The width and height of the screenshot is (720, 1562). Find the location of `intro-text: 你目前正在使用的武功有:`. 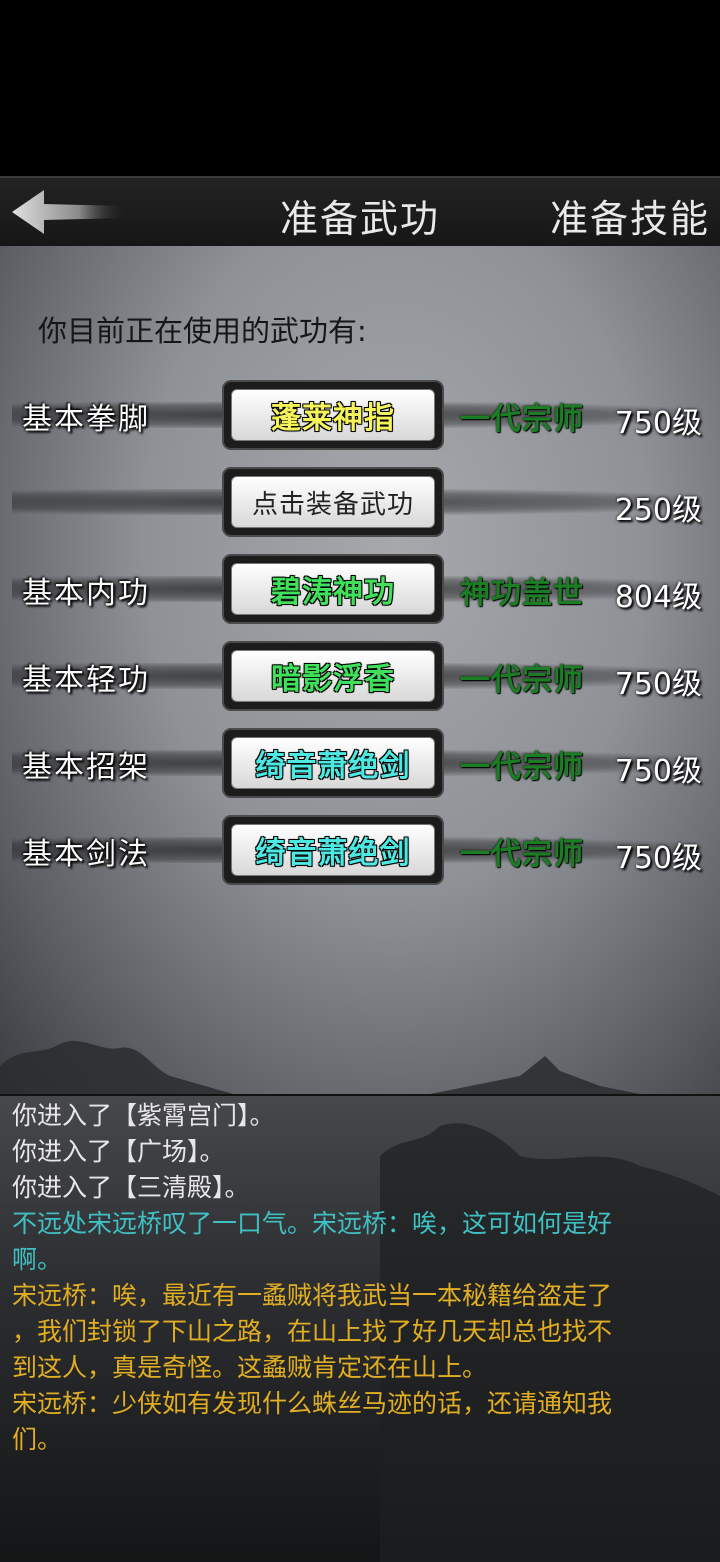

intro-text: 你目前正在使用的武功有: is located at coordinates (202, 331).